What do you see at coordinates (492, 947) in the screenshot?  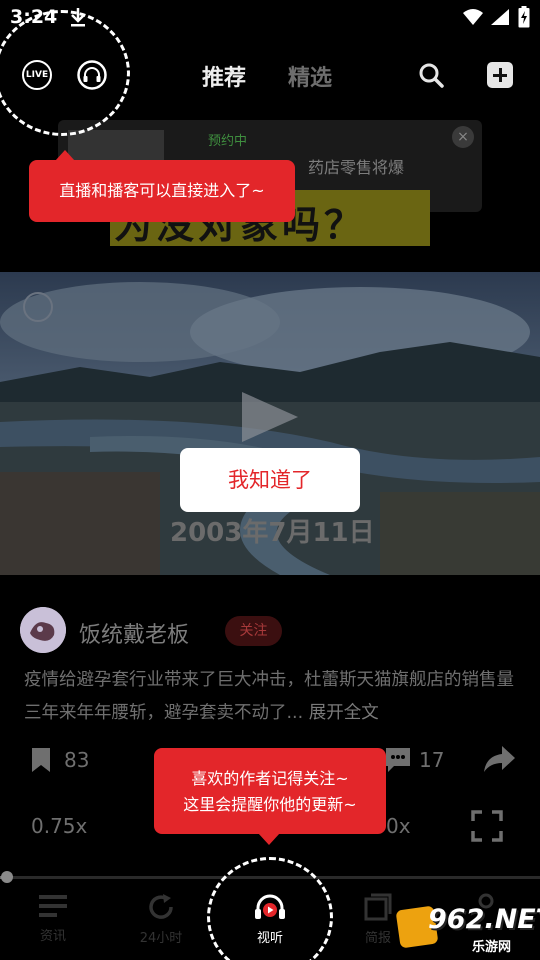 I see `watermark-sub: 乐游网` at bounding box center [492, 947].